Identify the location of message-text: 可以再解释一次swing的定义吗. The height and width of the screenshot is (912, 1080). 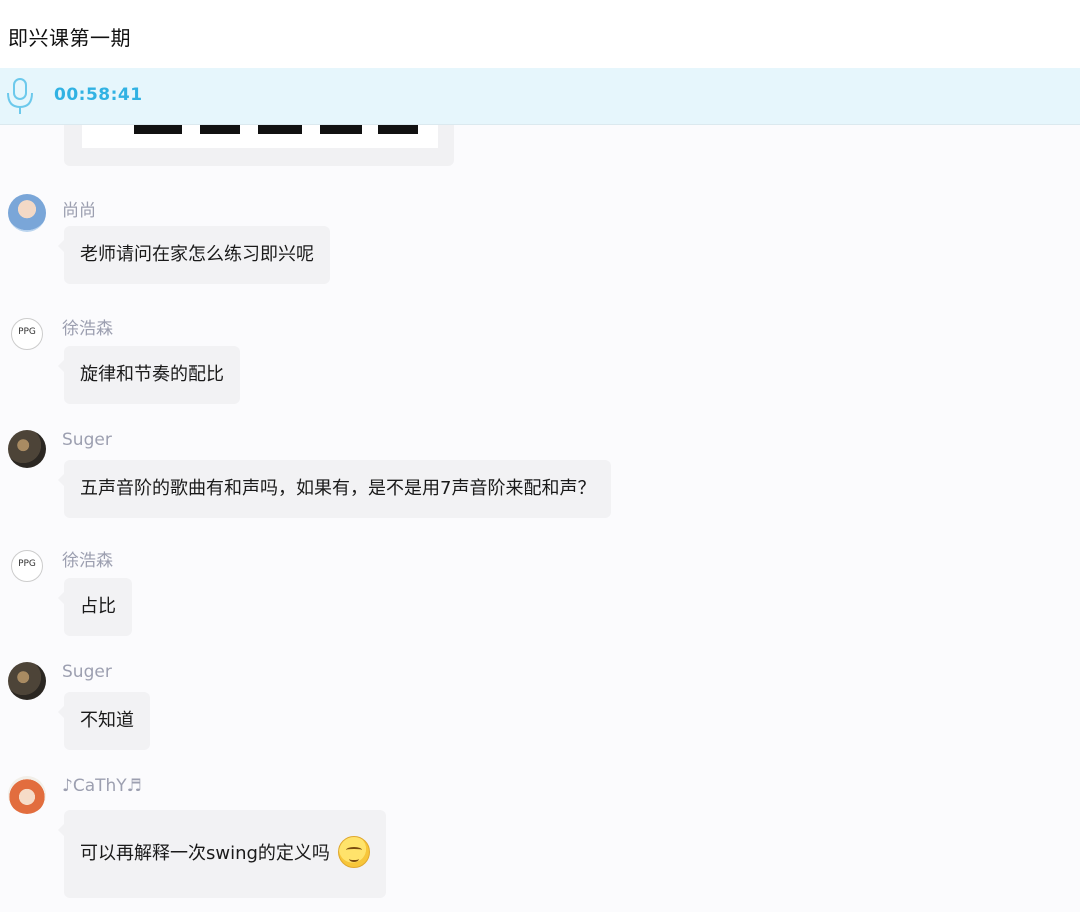
(205, 853).